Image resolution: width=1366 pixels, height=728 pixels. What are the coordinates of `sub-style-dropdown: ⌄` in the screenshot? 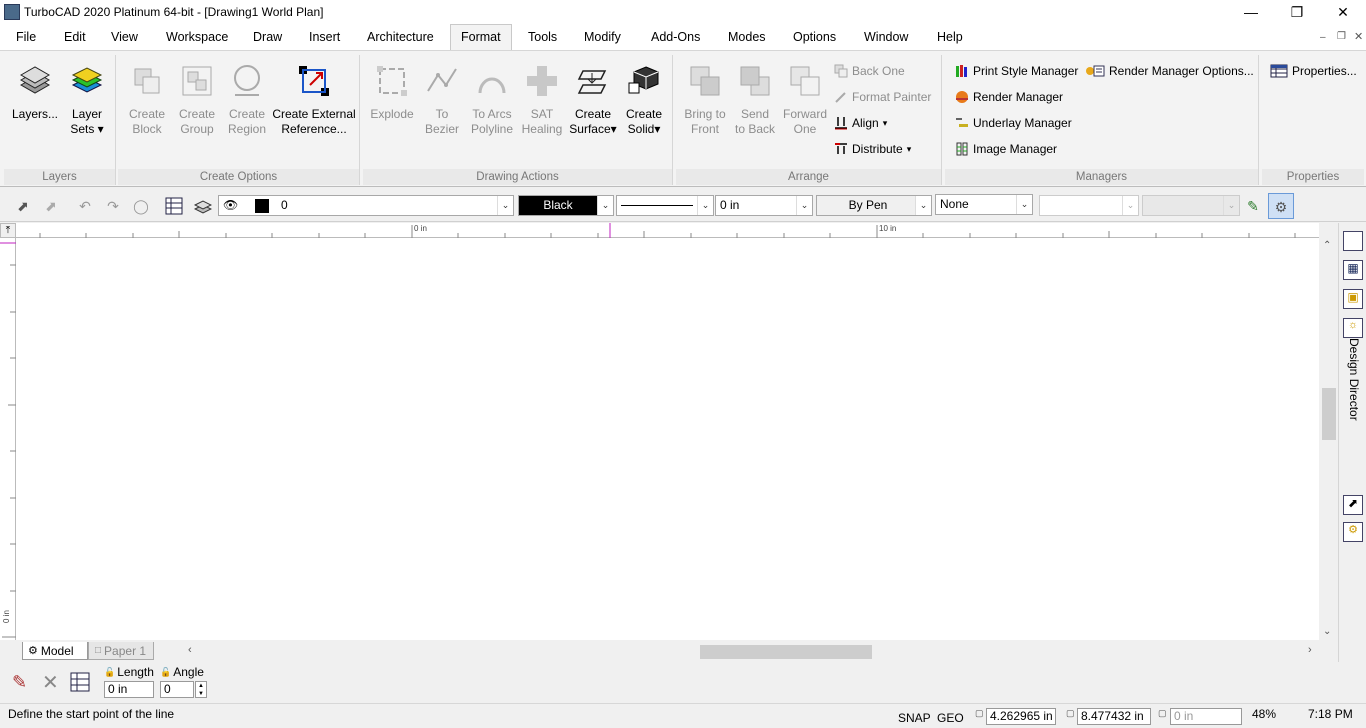 It's located at (1191, 205).